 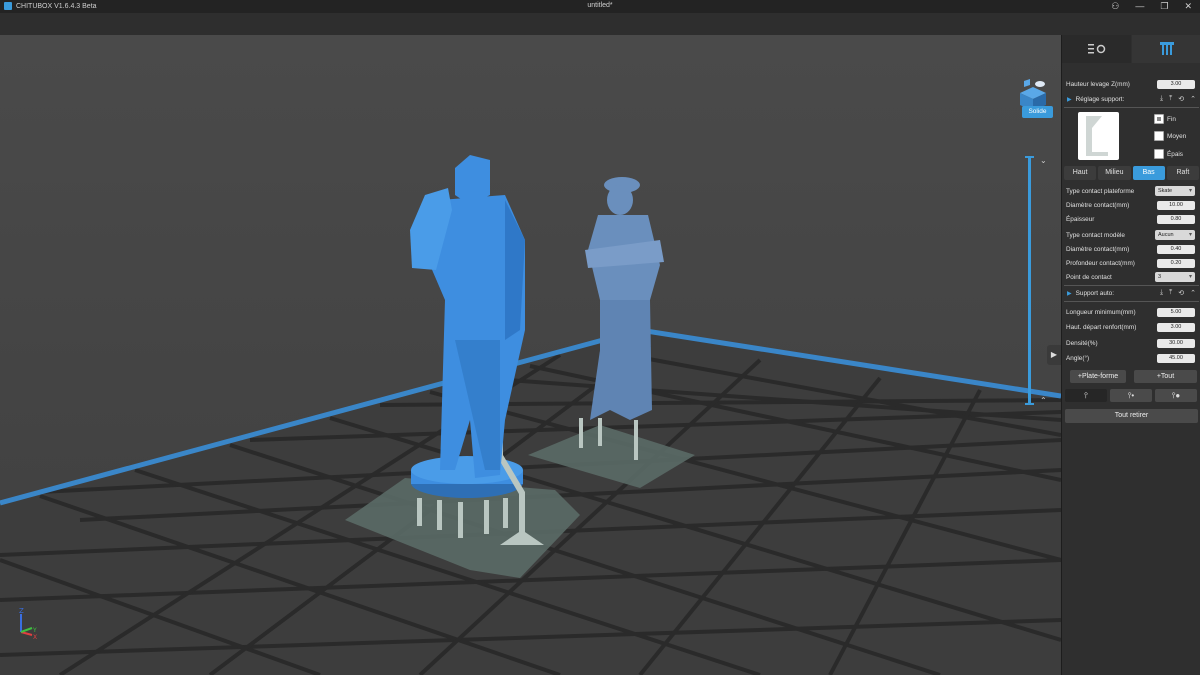 I want to click on contact-depth-input: 0.20, so click(x=1176, y=263).